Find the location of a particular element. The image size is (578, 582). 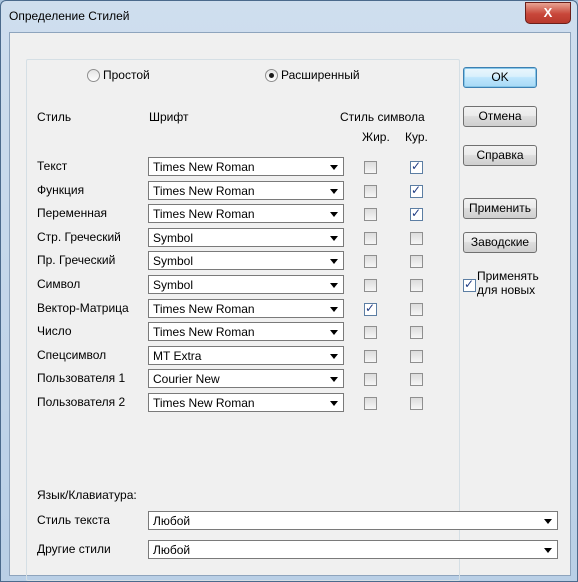

style-row-label: Спецсимвол is located at coordinates (72, 355).